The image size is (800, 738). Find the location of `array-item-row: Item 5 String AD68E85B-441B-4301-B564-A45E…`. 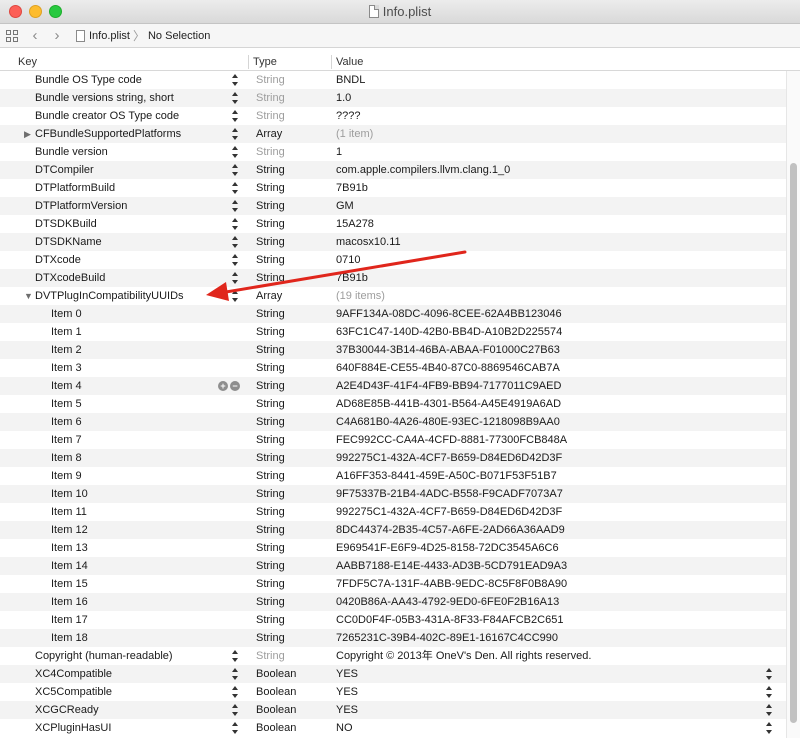

array-item-row: Item 5 String AD68E85B-441B-4301-B564-A45E… is located at coordinates (393, 404).